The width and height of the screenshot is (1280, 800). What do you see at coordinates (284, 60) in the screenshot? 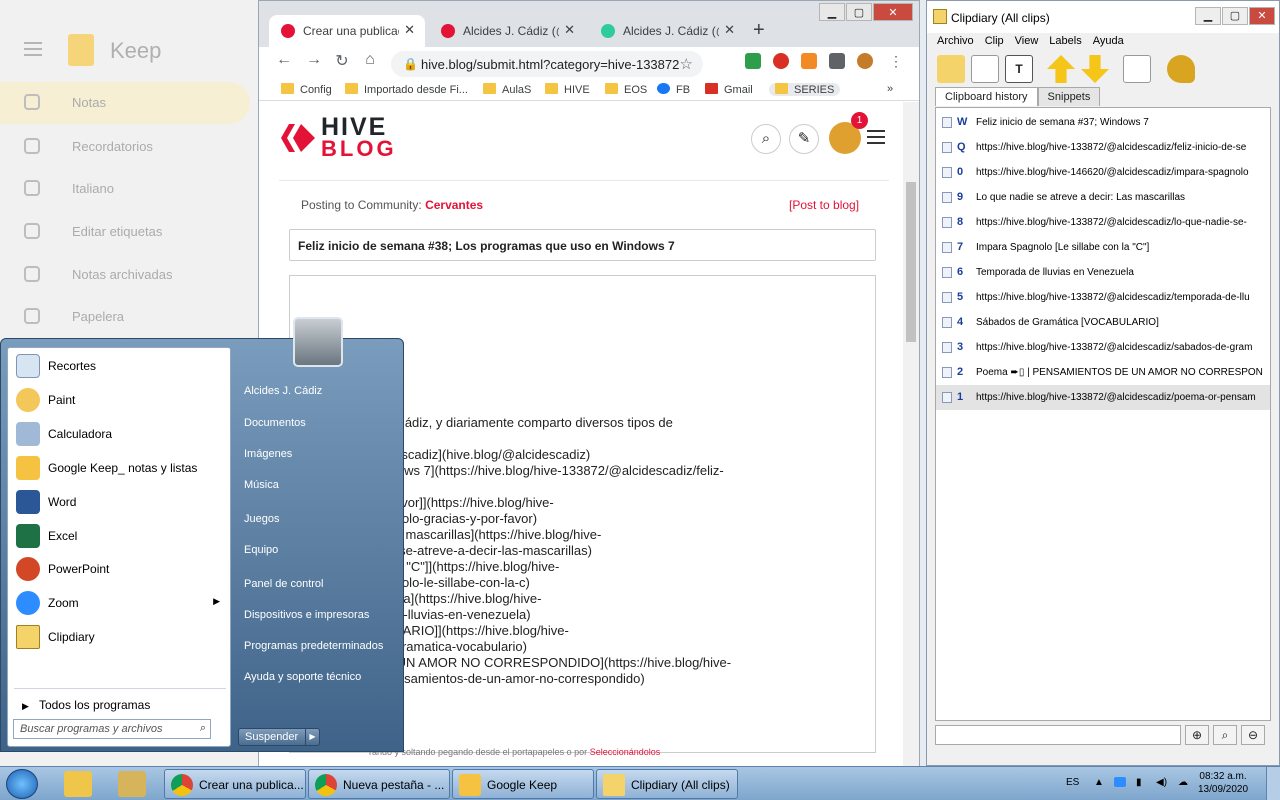
I see `back-icon: ←` at bounding box center [284, 60].